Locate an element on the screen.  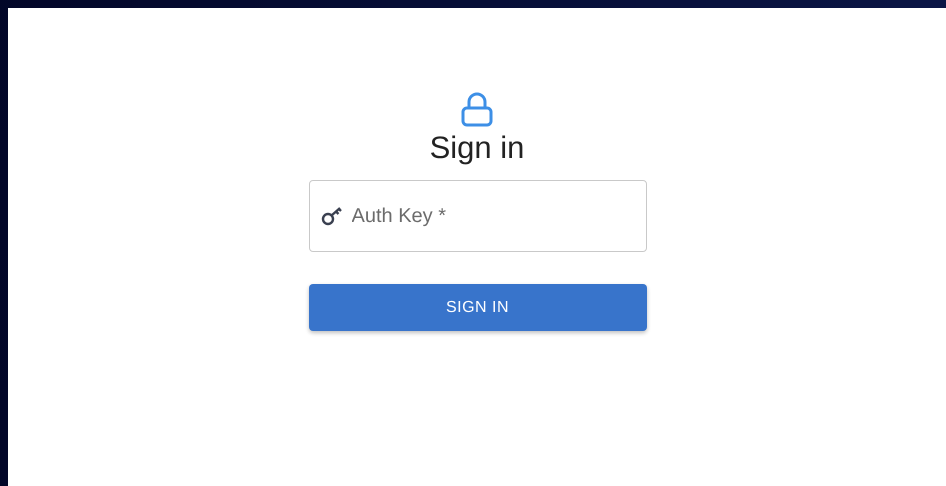
page-title: Sign in is located at coordinates (477, 148).